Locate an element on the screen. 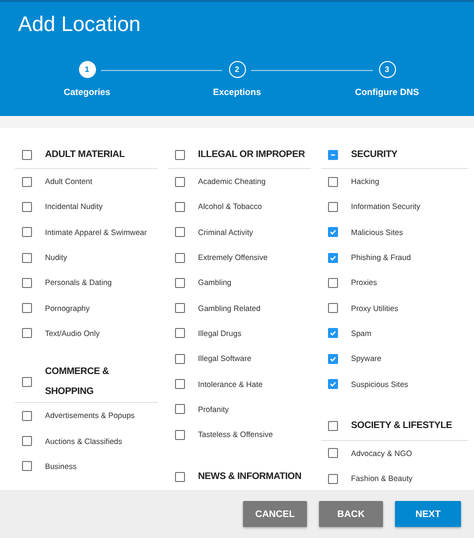  category-heading: COMMERCE & SHOPPING is located at coordinates (77, 382).